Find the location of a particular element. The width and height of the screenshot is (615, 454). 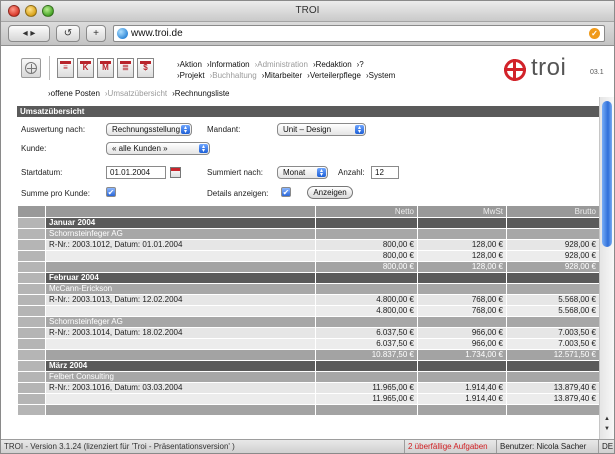

title-bar: TROI is located at coordinates (307, 11).